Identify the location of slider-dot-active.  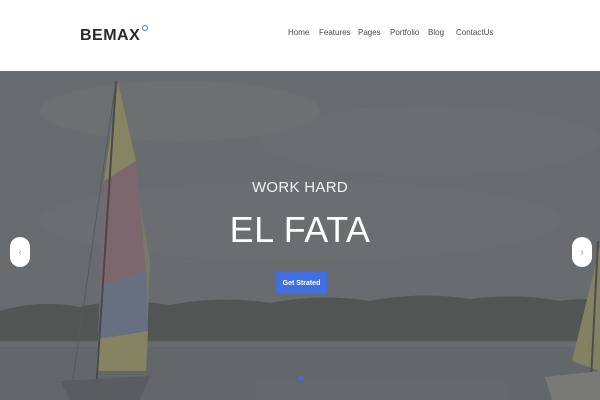
(300, 378).